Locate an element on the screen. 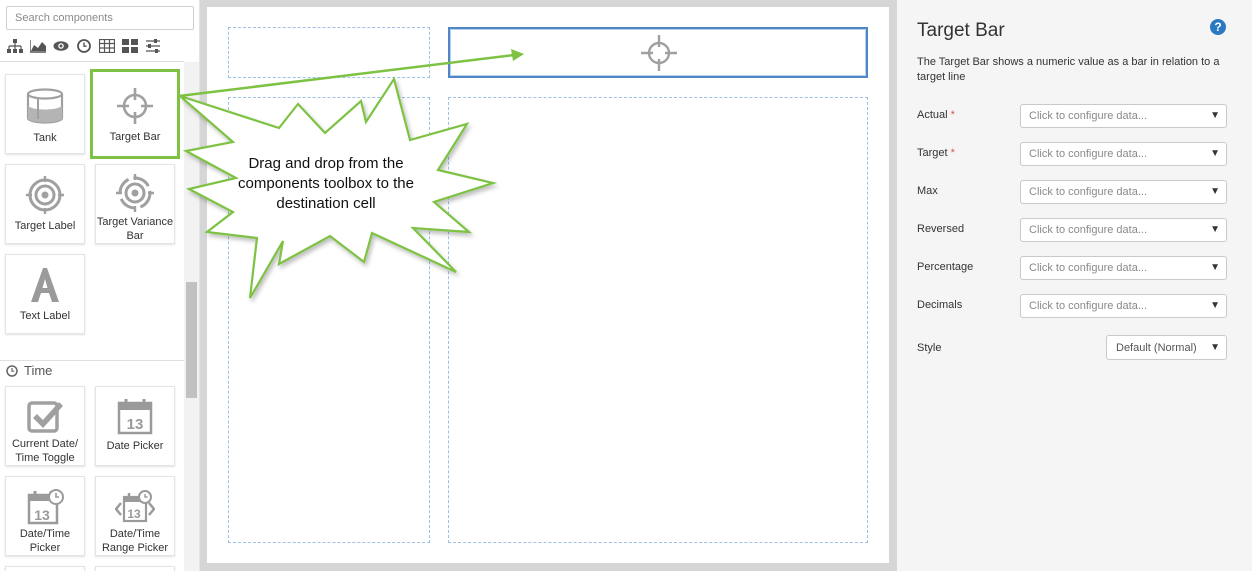 This screenshot has height=571, width=1252. tile-label: Date Picker is located at coordinates (135, 446).